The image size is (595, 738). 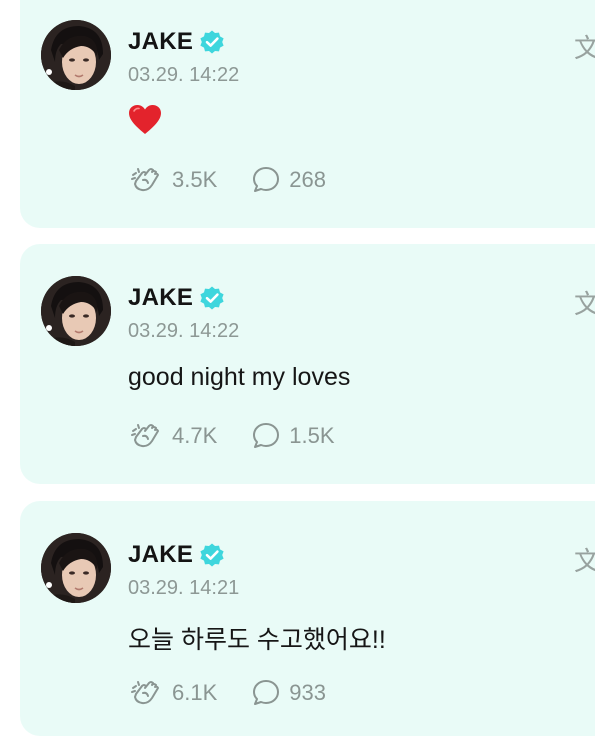 What do you see at coordinates (195, 435) in the screenshot?
I see `like-count: 4.7K` at bounding box center [195, 435].